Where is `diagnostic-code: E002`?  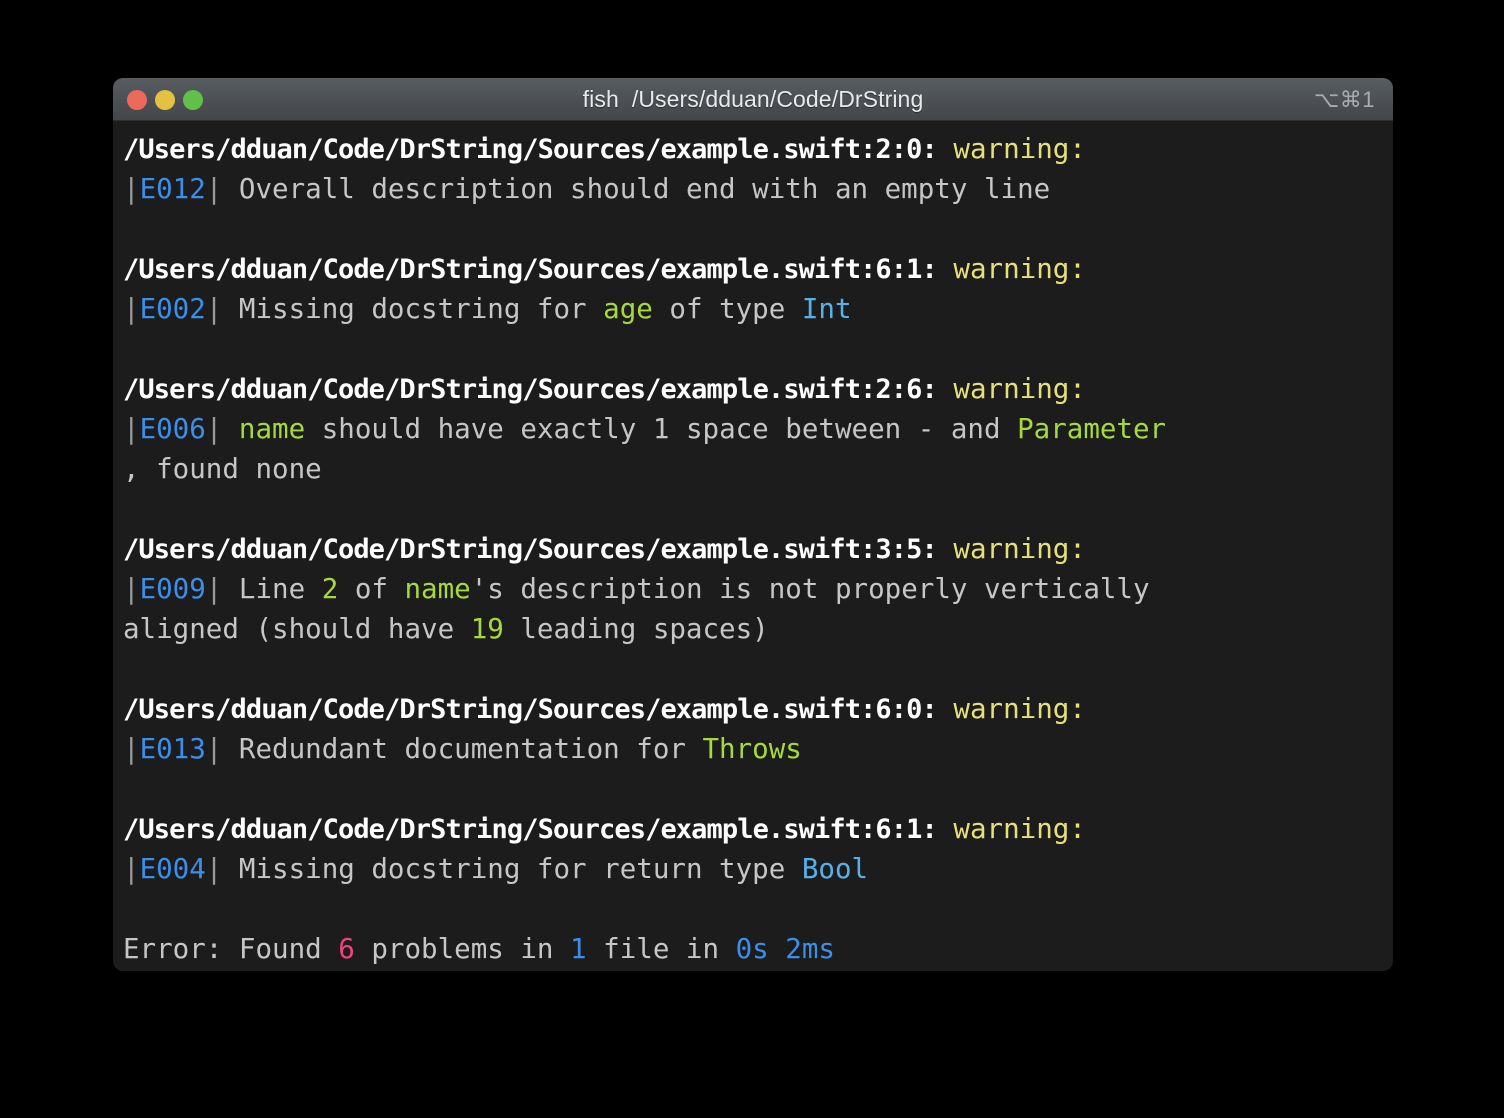 diagnostic-code: E002 is located at coordinates (172, 309).